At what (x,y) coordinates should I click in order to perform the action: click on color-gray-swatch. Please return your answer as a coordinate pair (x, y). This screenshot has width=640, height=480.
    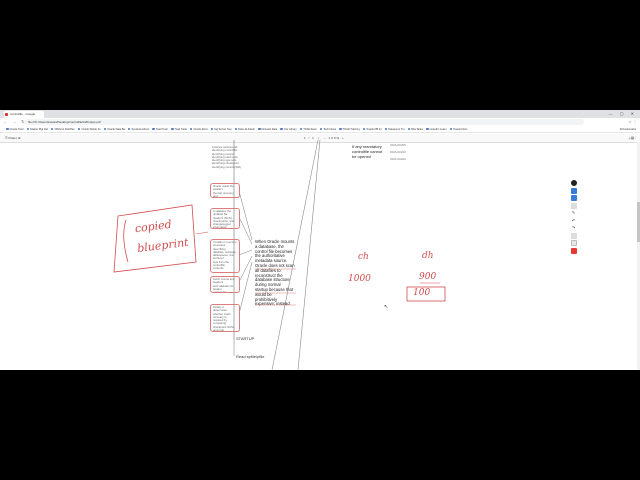
    Looking at the image, I should click on (573, 235).